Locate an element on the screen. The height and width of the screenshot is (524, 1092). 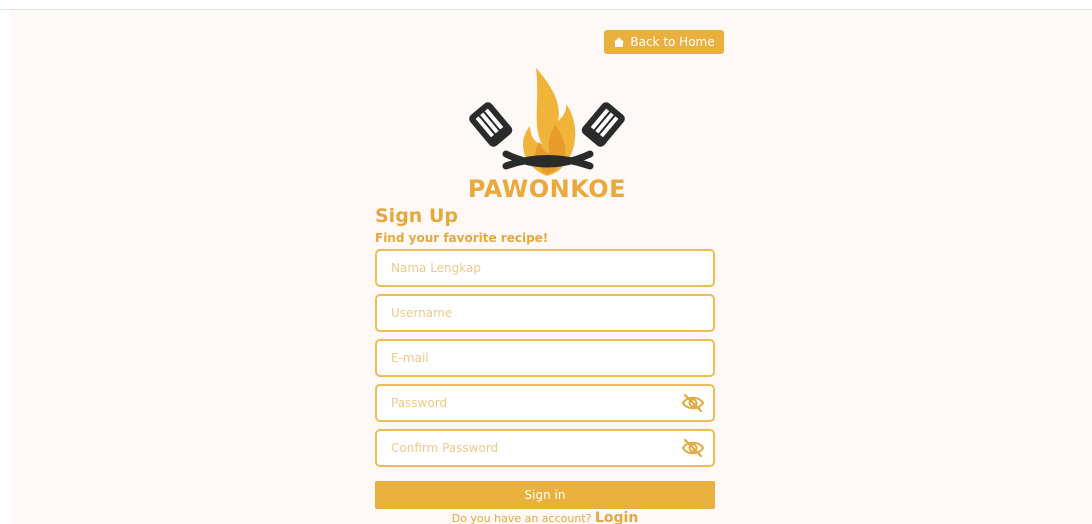
confirm-password-field is located at coordinates (545, 448).